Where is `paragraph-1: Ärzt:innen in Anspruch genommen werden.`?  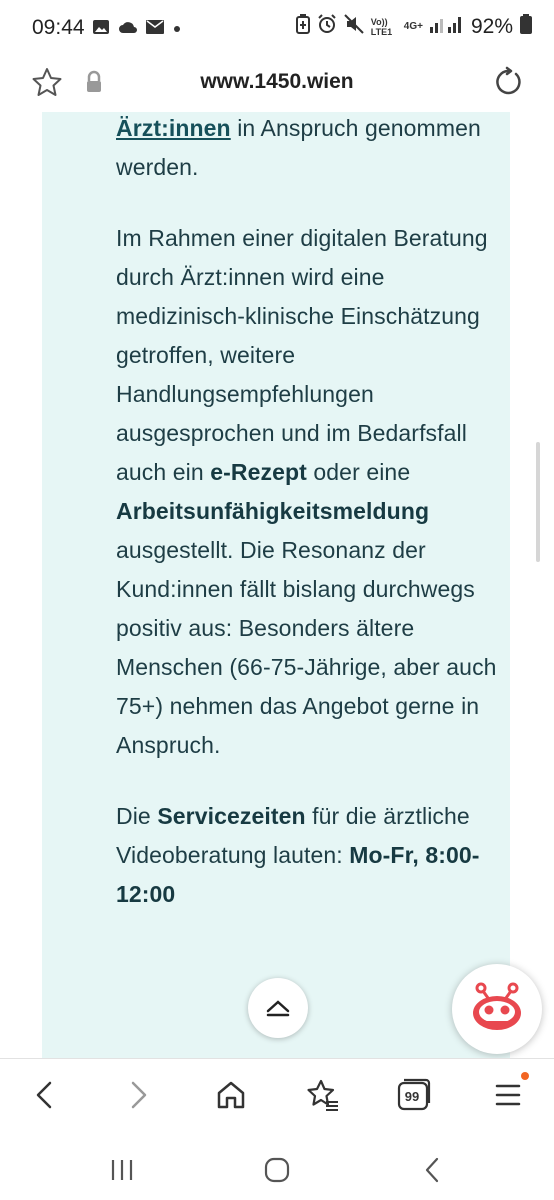
paragraph-1: Ärzt:innen in Anspruch genommen werden. is located at coordinates (311, 149).